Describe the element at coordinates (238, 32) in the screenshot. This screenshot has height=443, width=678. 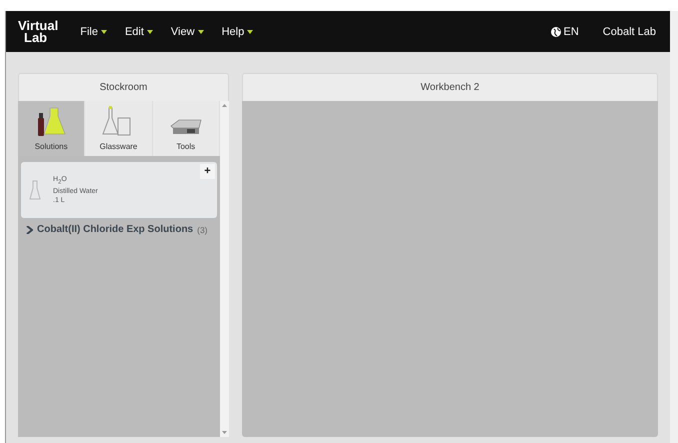
I see `menu-item: Help` at that location.